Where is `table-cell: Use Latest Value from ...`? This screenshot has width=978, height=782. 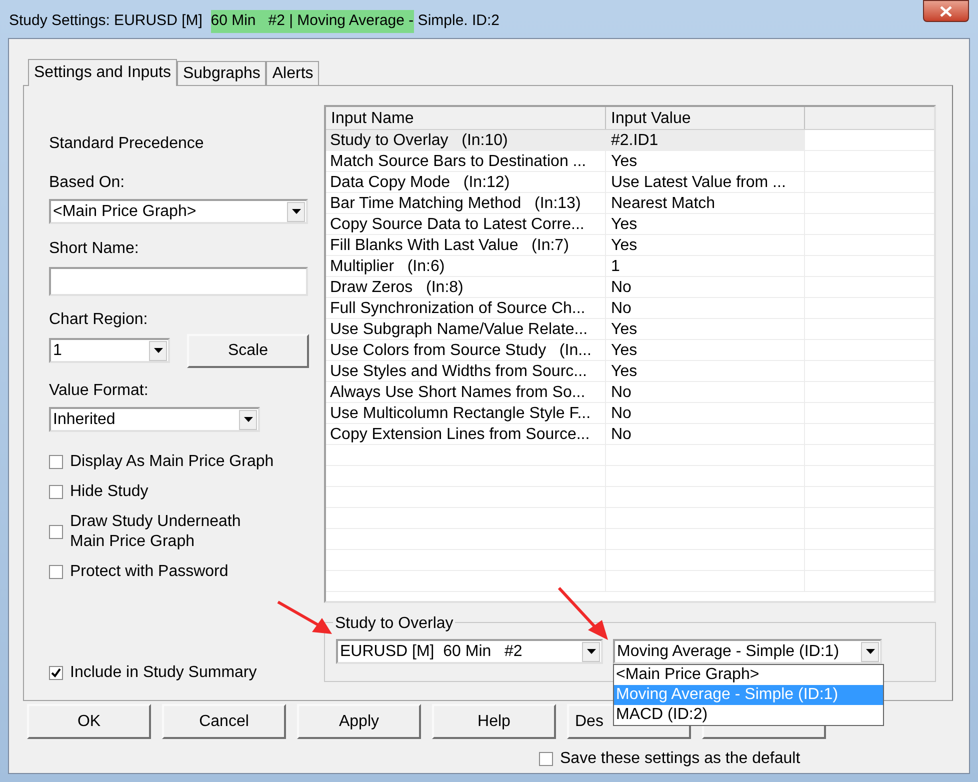 table-cell: Use Latest Value from ... is located at coordinates (705, 182).